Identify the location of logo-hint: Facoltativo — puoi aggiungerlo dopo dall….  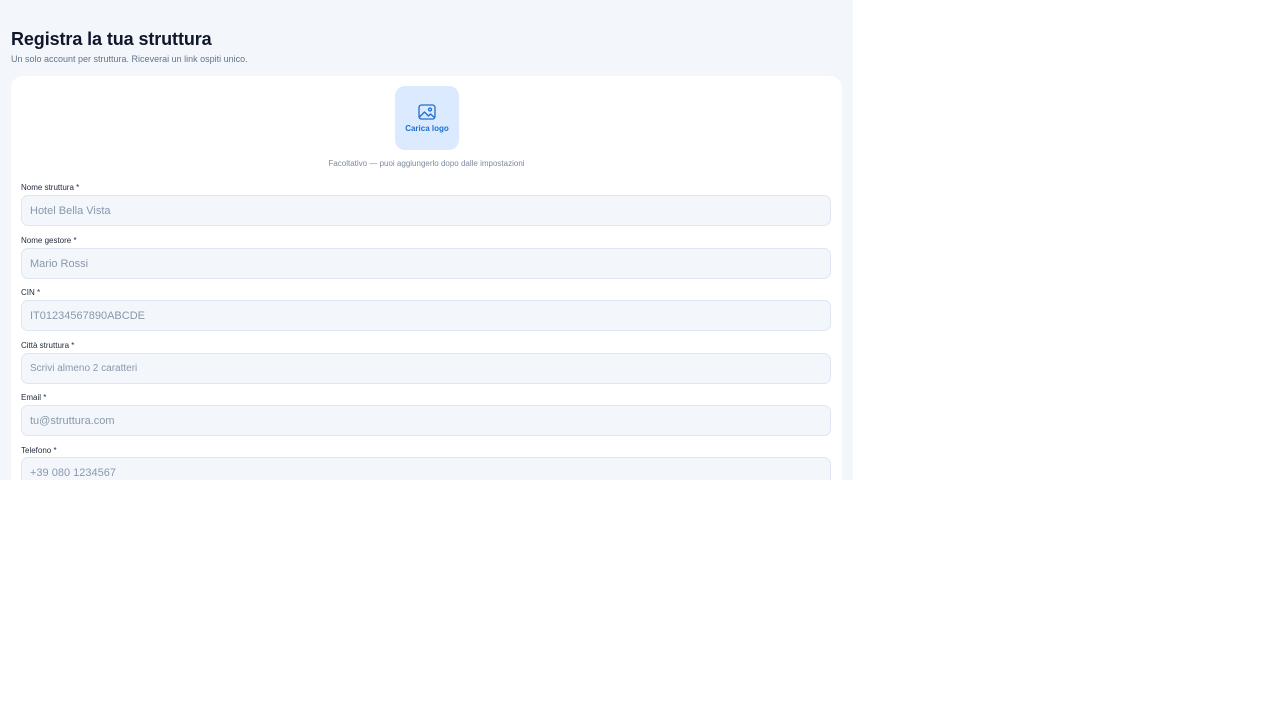
(426, 163).